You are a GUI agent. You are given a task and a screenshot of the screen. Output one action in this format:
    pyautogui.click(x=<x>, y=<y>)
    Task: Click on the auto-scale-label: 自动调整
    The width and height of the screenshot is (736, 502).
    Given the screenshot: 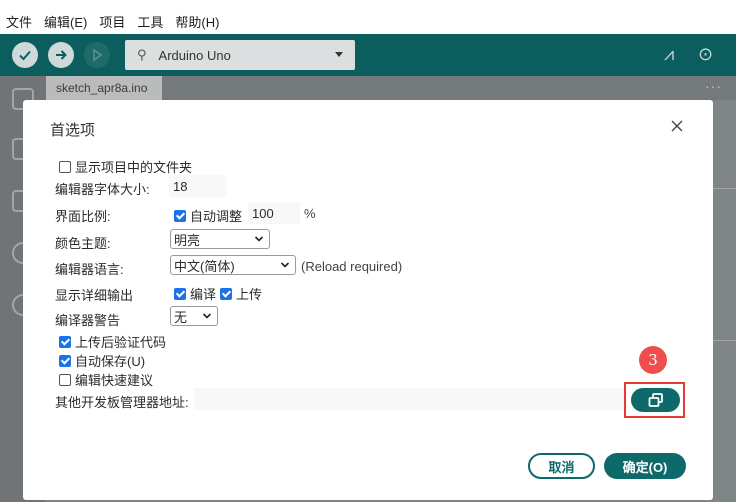 What is the action you would take?
    pyautogui.click(x=216, y=216)
    